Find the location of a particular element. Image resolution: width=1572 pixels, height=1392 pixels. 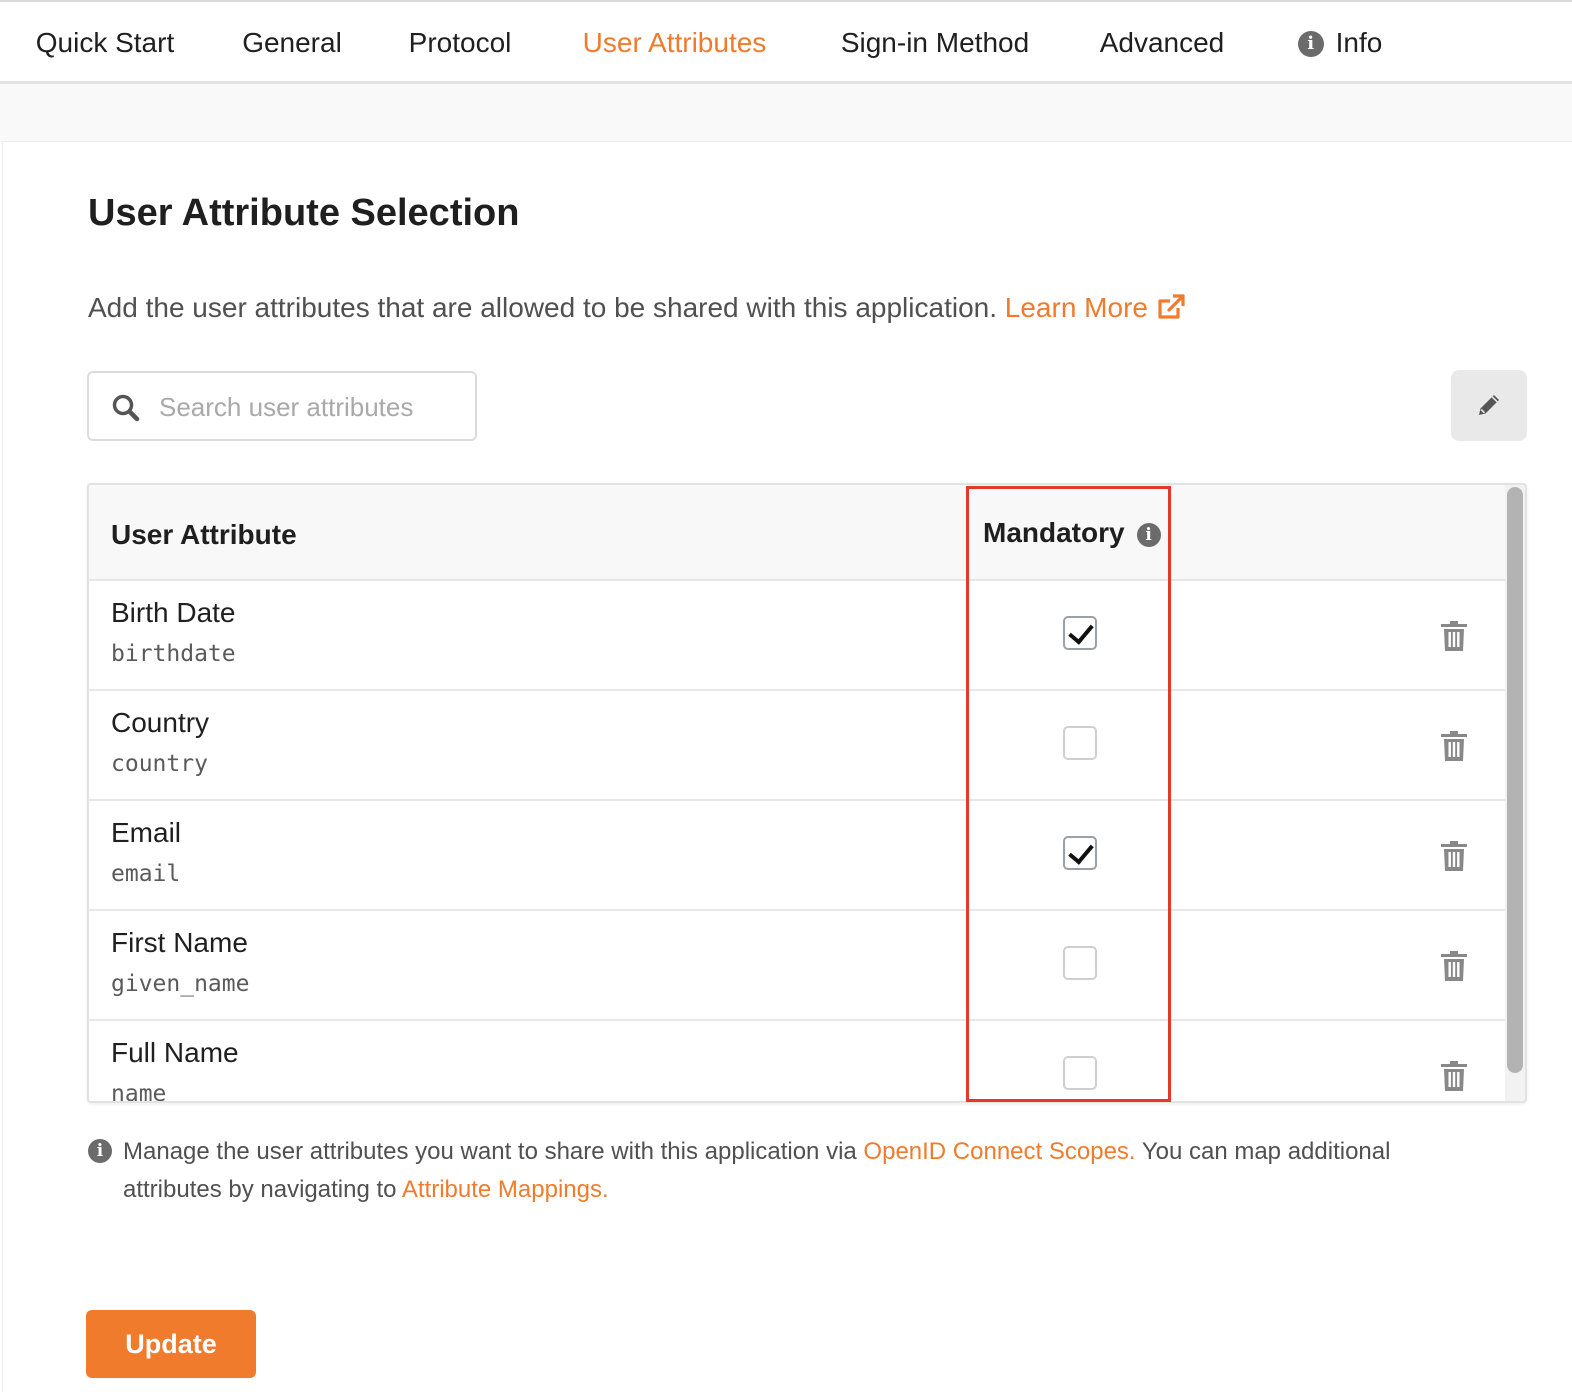

tab-label: User Attributes is located at coordinates (674, 42).